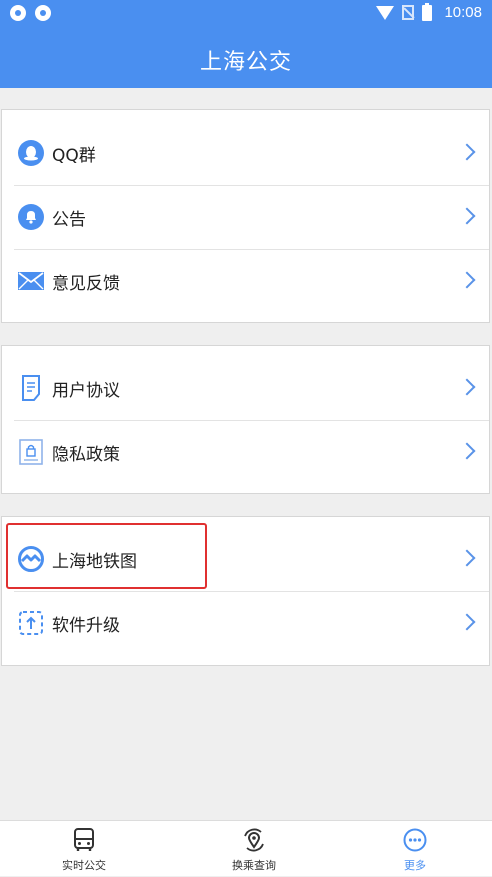 The width and height of the screenshot is (492, 877). I want to click on menu-item-qq-group: QQ群, so click(246, 153).